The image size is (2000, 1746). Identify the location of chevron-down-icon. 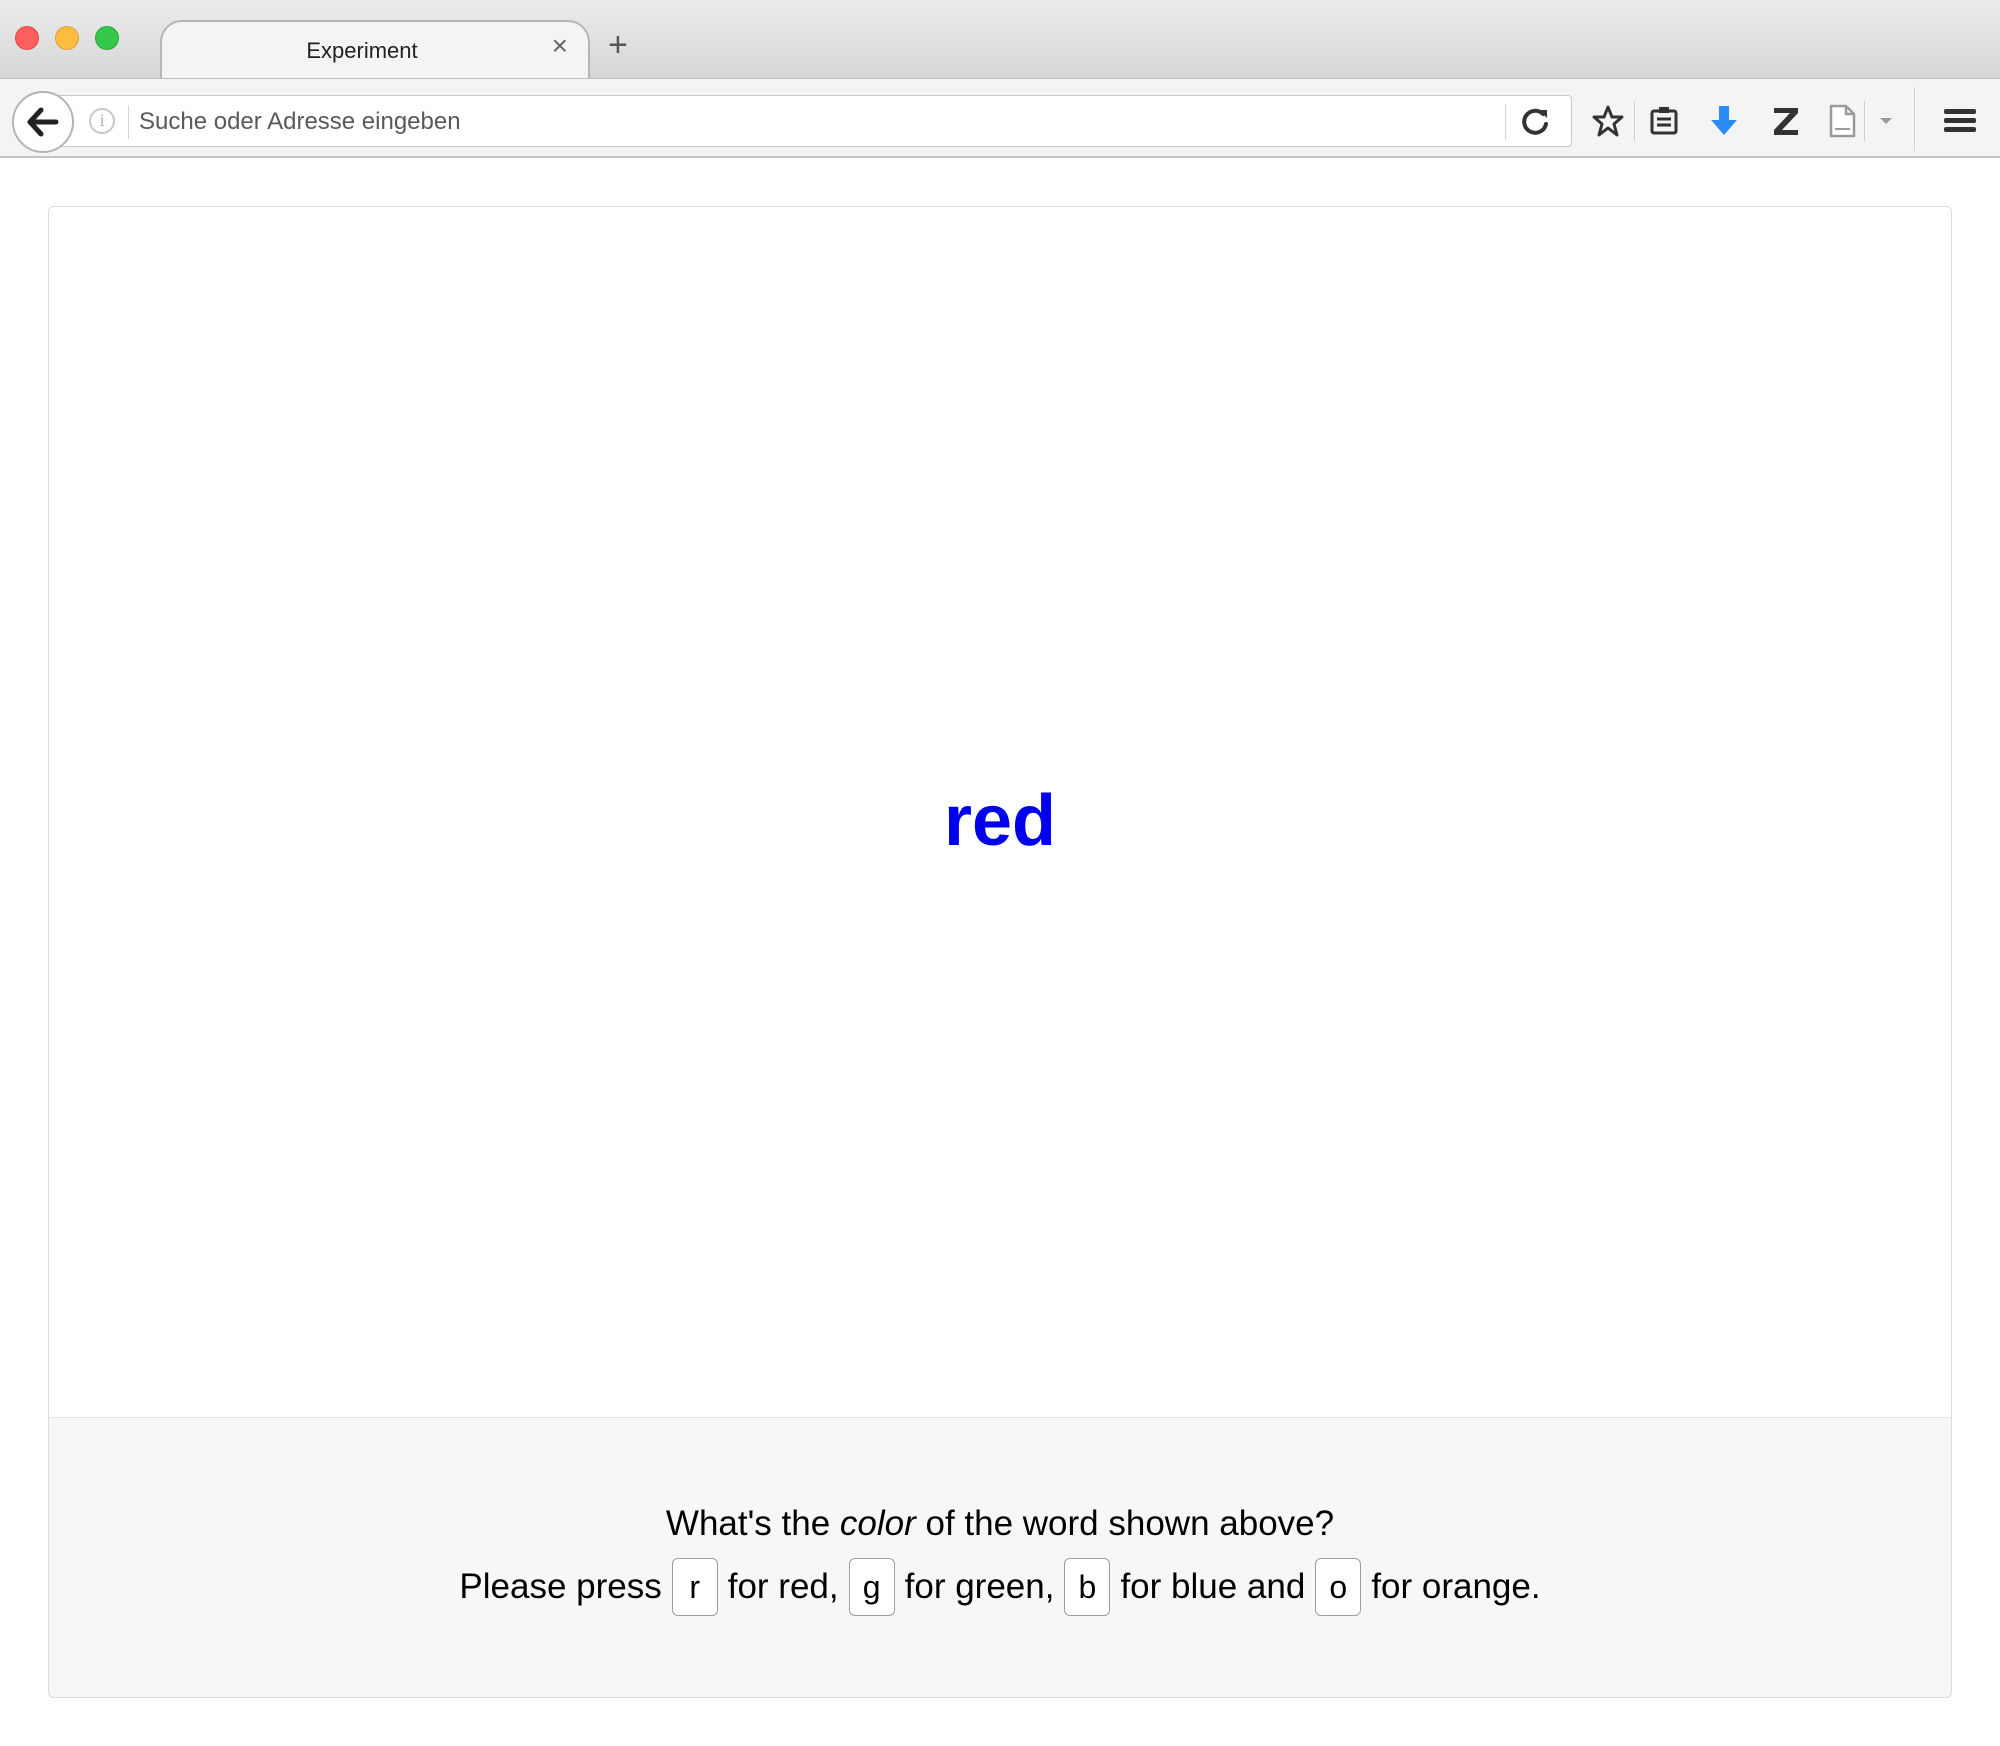
(1886, 121).